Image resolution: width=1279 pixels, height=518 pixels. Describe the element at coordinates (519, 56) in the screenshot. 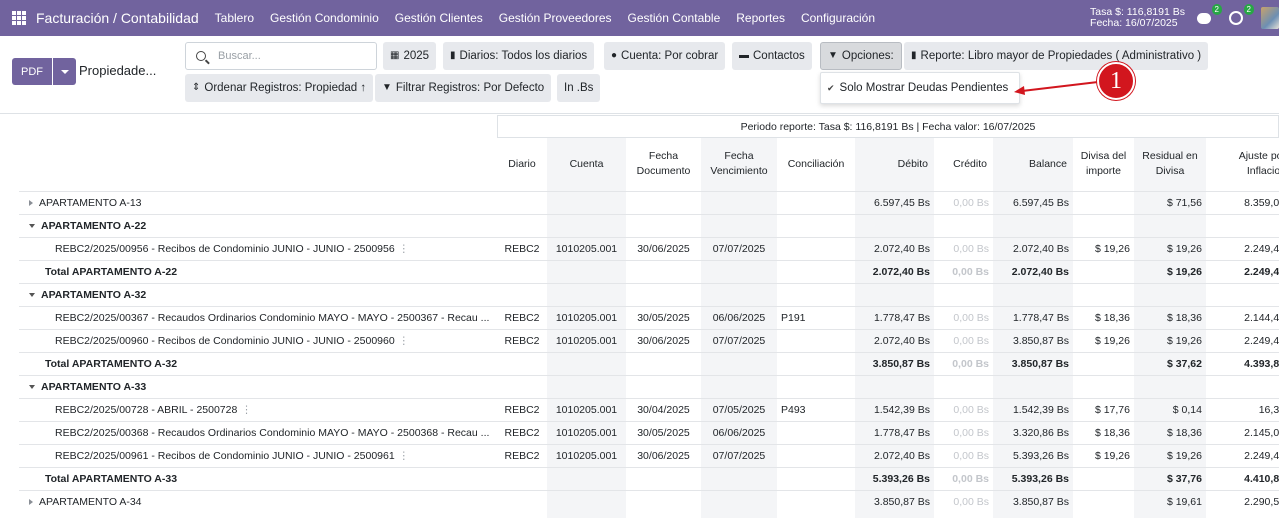

I see `filter-diarios-button: ▮ Diarios: Todos los diarios` at that location.